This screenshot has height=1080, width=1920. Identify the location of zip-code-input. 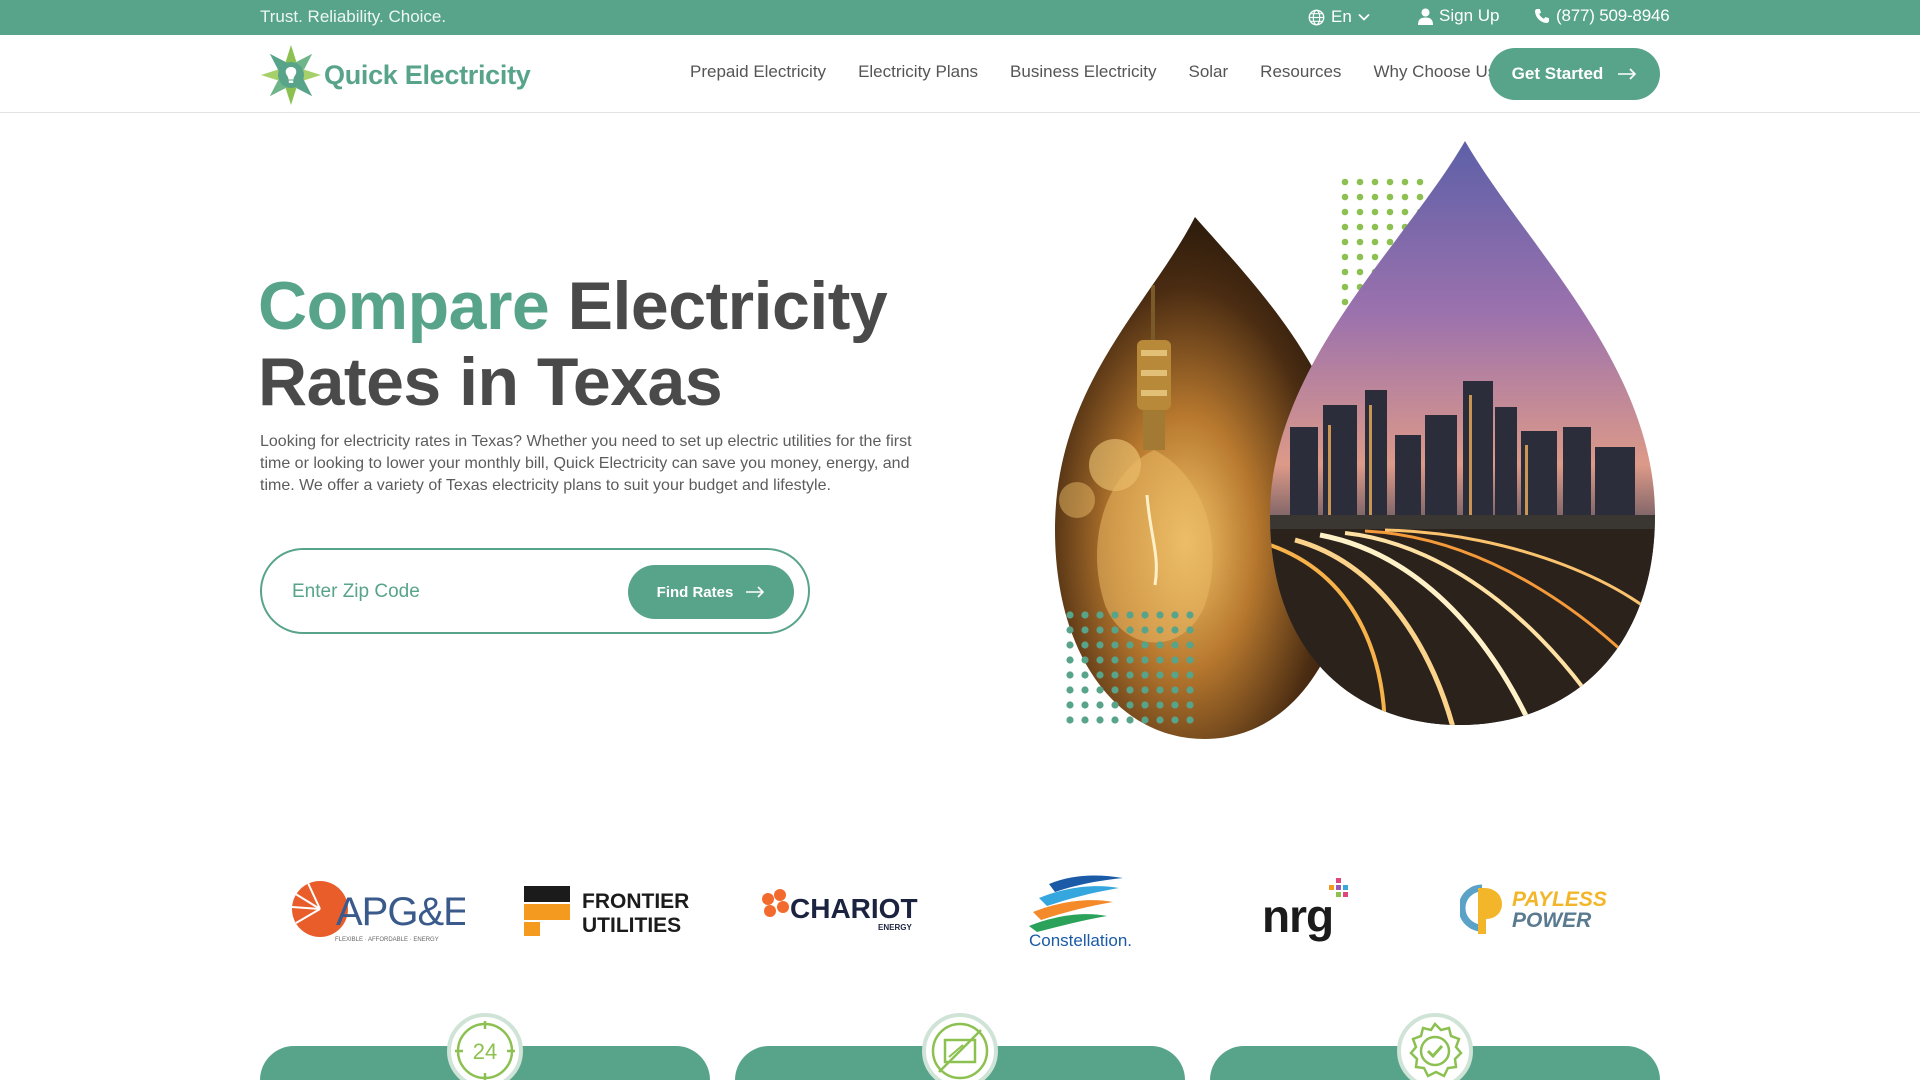
(442, 592).